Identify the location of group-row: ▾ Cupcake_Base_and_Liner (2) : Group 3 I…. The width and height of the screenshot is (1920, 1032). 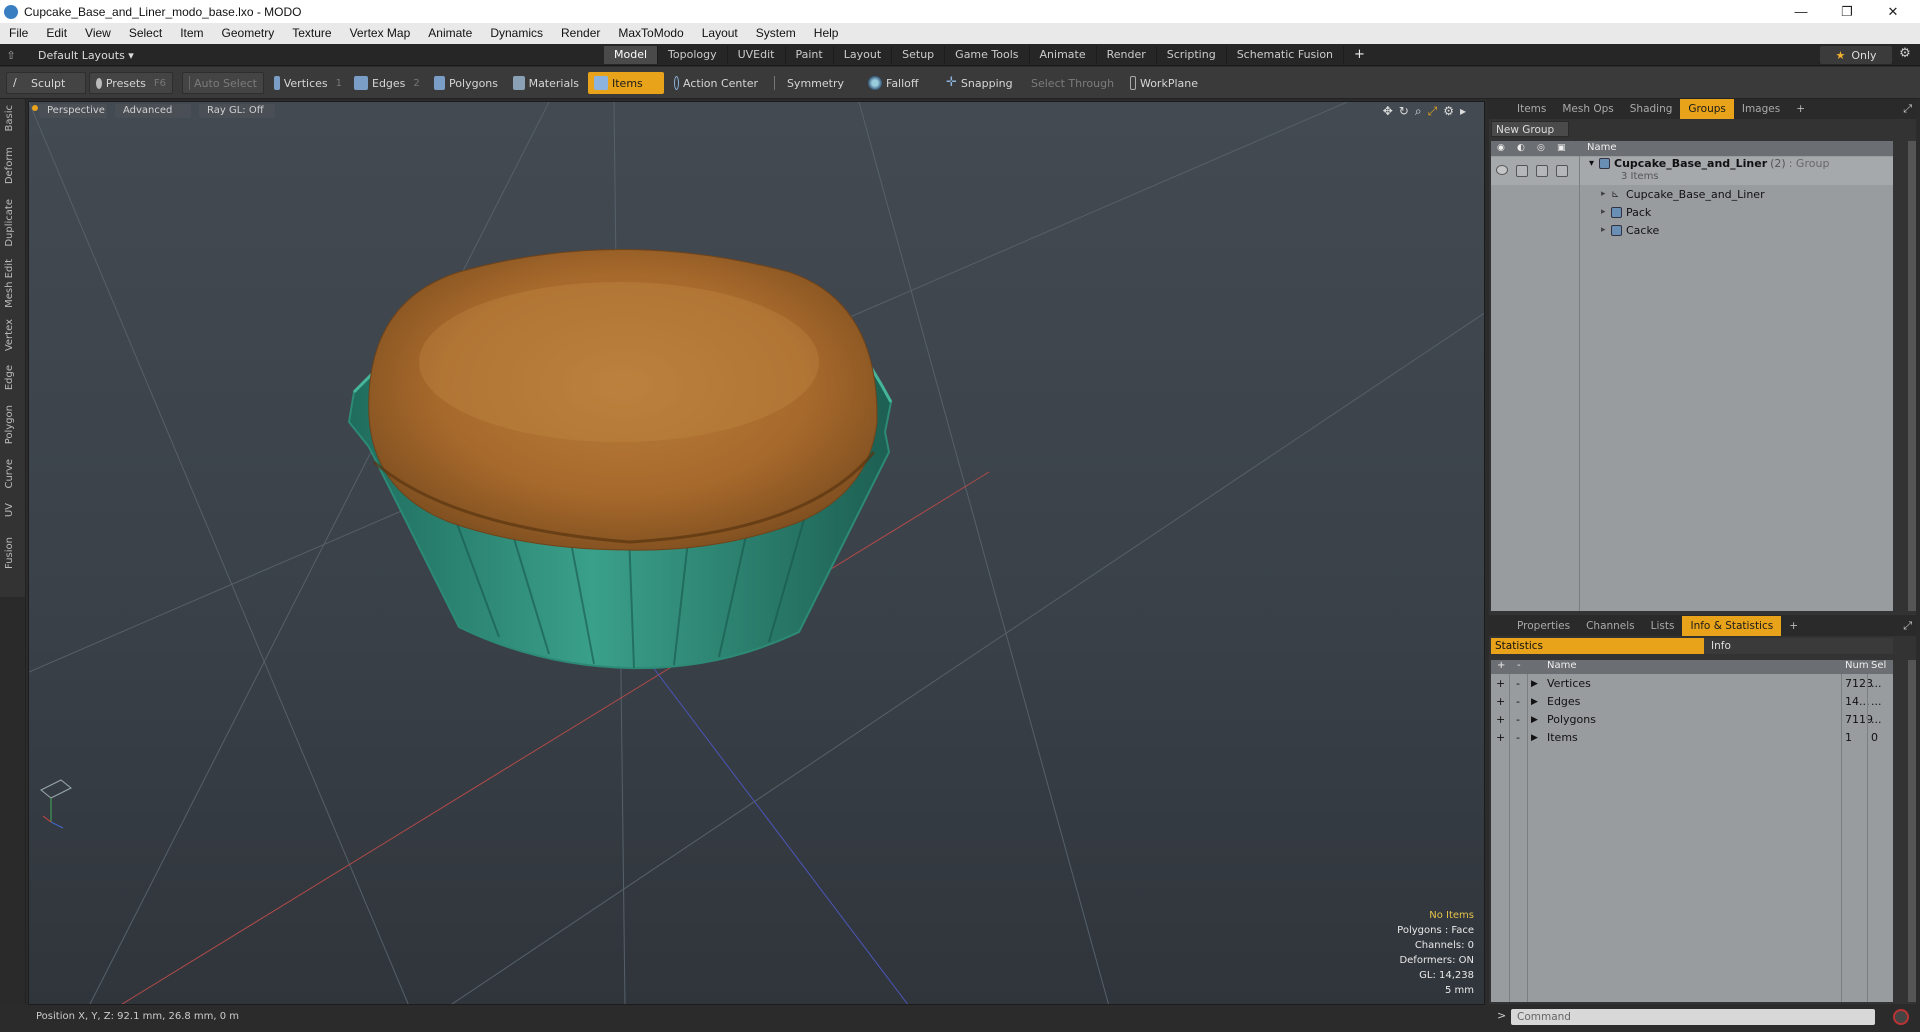
(1692, 171).